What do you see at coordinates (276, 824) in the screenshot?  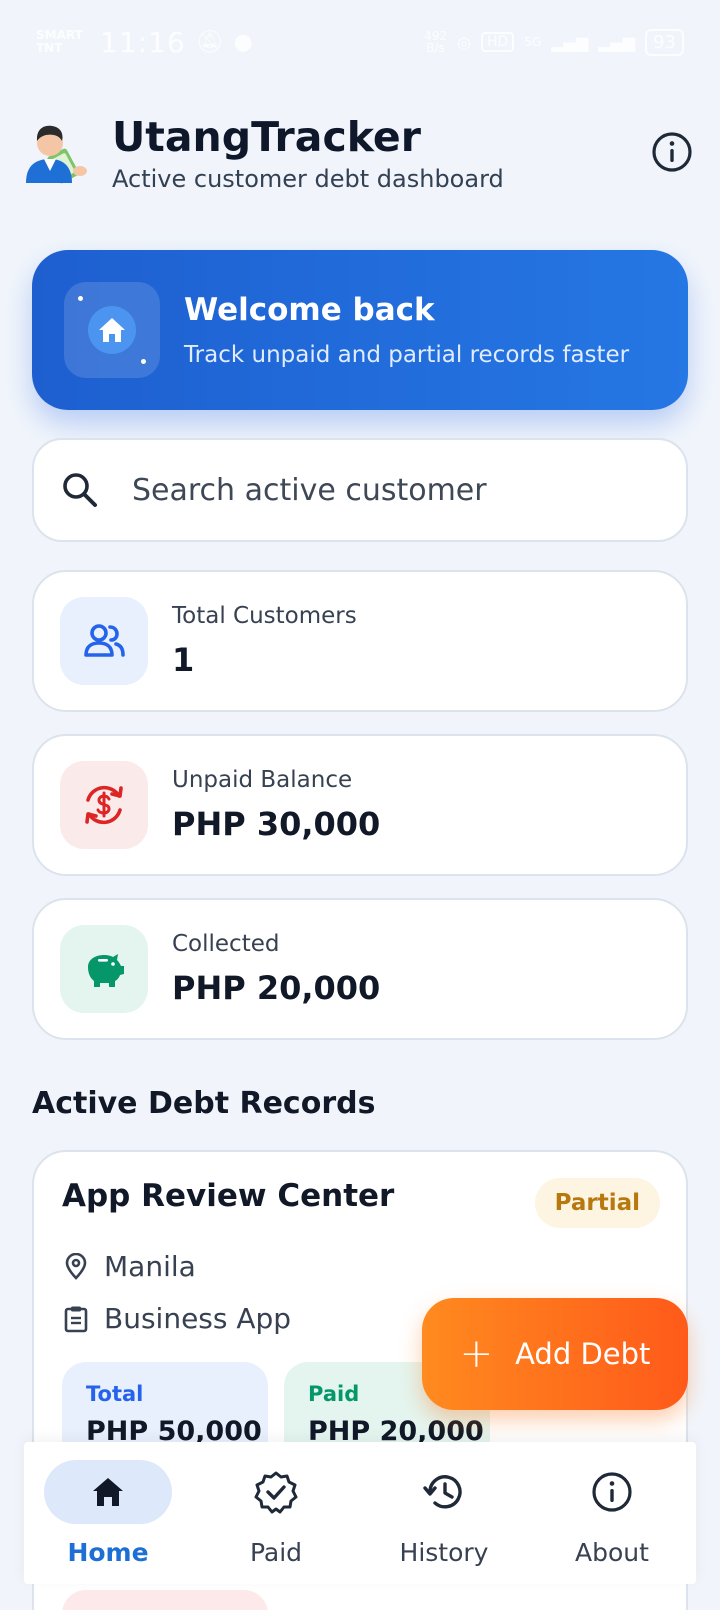 I see `stat-value: PHP 30,000` at bounding box center [276, 824].